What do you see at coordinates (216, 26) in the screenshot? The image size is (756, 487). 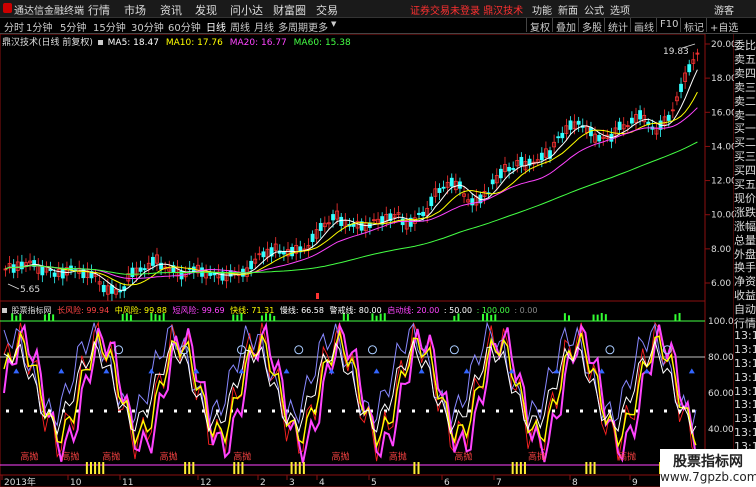 I see `period-daily: 日线` at bounding box center [216, 26].